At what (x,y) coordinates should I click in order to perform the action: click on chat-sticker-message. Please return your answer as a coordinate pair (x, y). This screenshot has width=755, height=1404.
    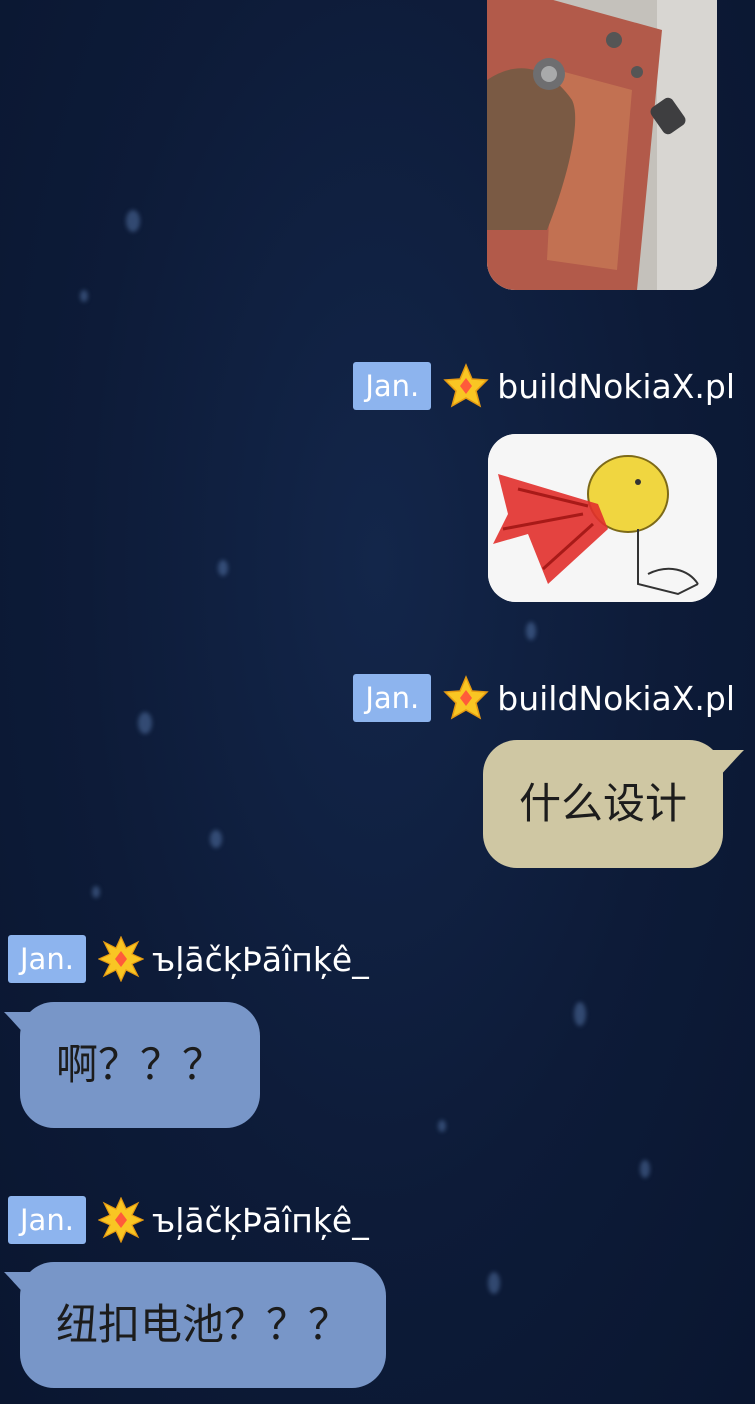
    Looking at the image, I should click on (602, 518).